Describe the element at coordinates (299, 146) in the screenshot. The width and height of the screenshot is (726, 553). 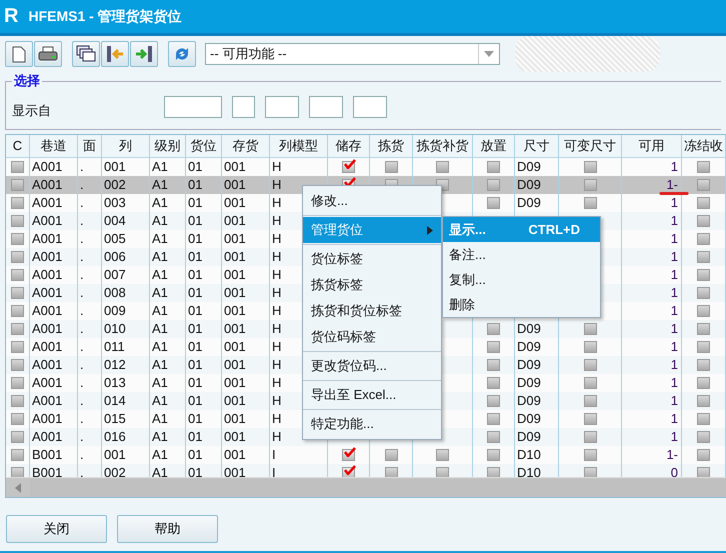
I see `column-header: 列模型` at that location.